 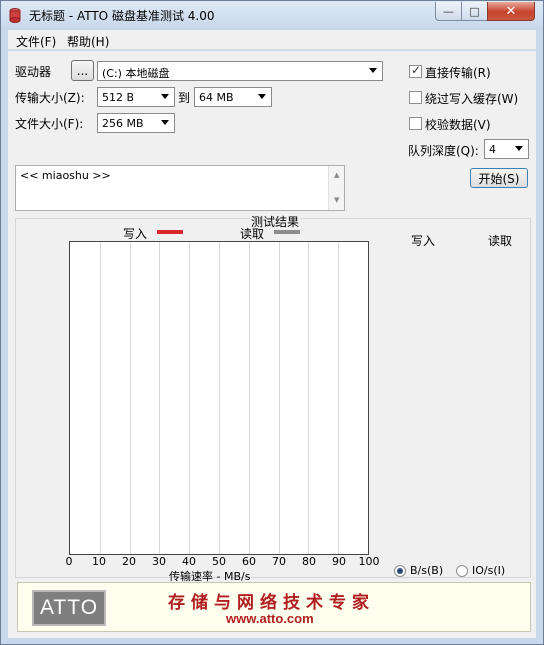 What do you see at coordinates (443, 151) in the screenshot?
I see `queue-depth-label: 队列深度(Q):` at bounding box center [443, 151].